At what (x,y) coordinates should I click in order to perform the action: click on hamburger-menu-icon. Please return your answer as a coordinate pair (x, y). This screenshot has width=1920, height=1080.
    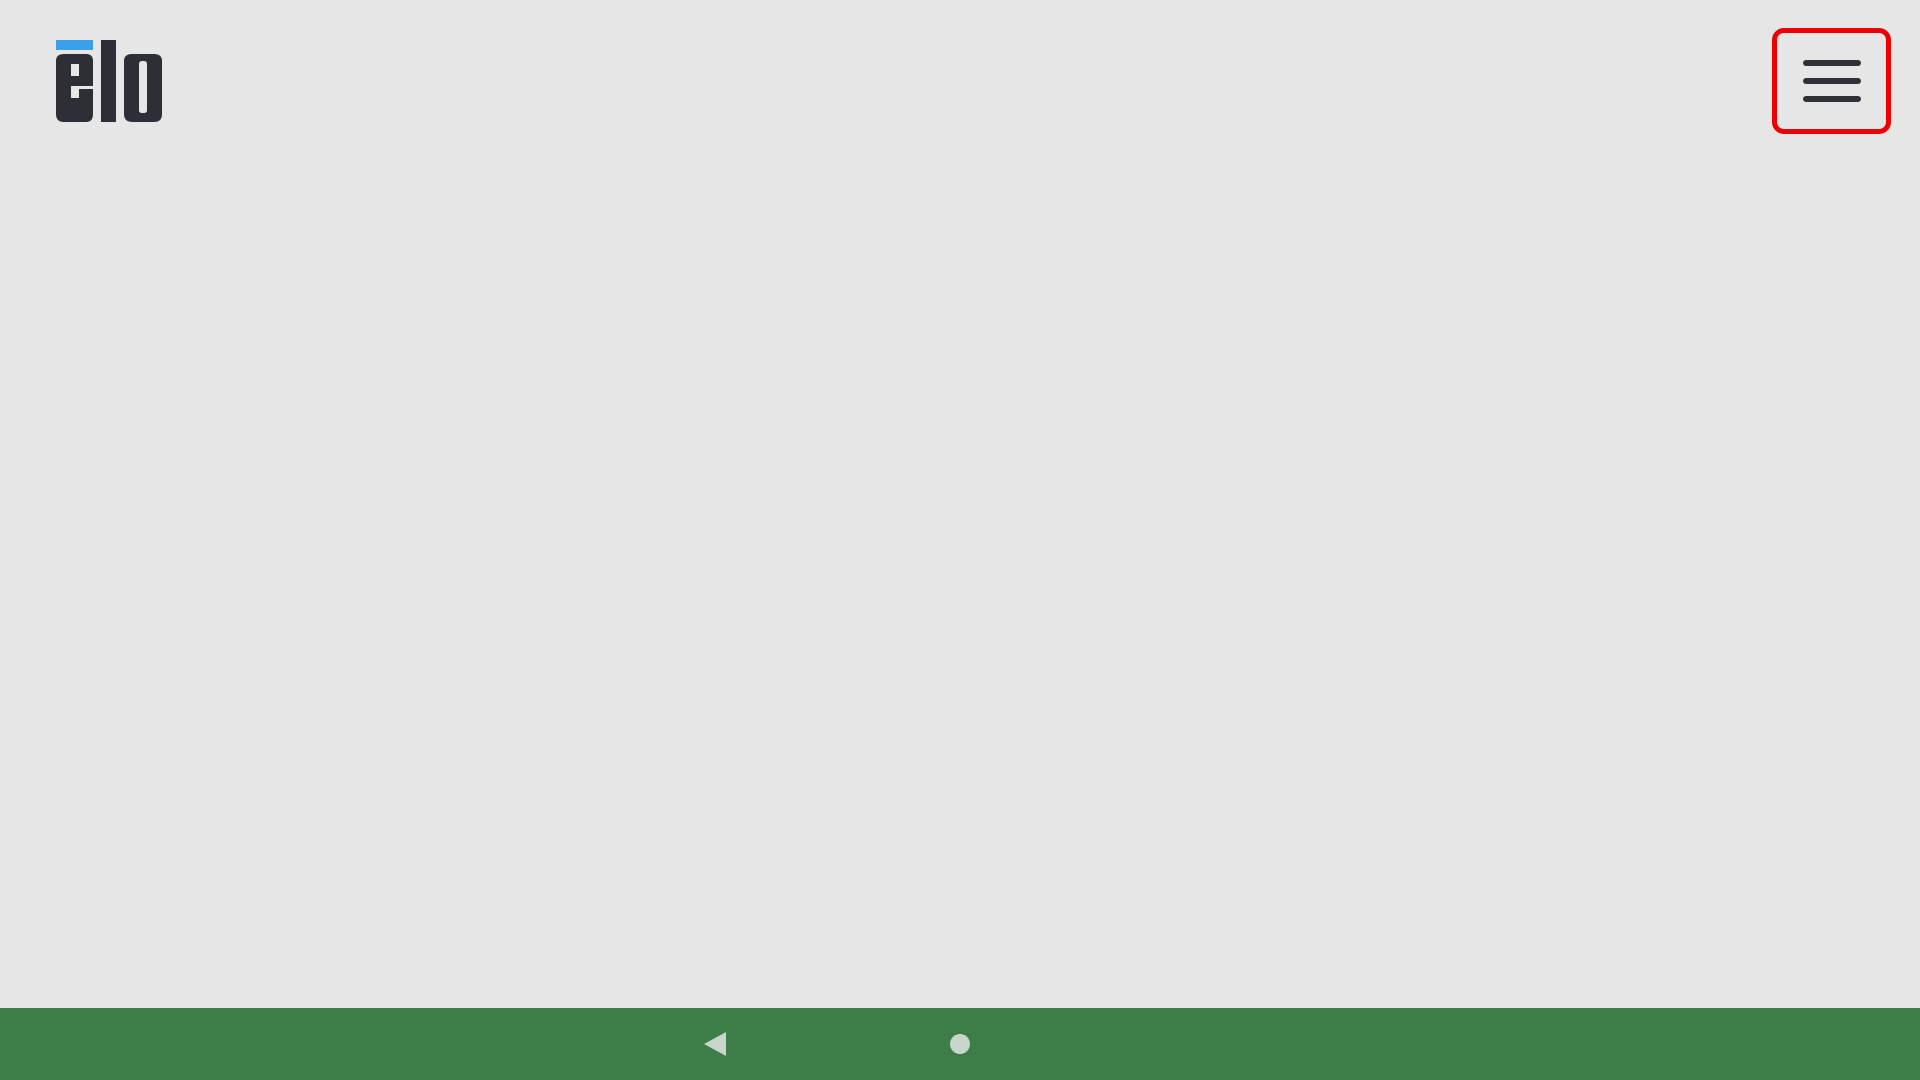
    Looking at the image, I should click on (1832, 81).